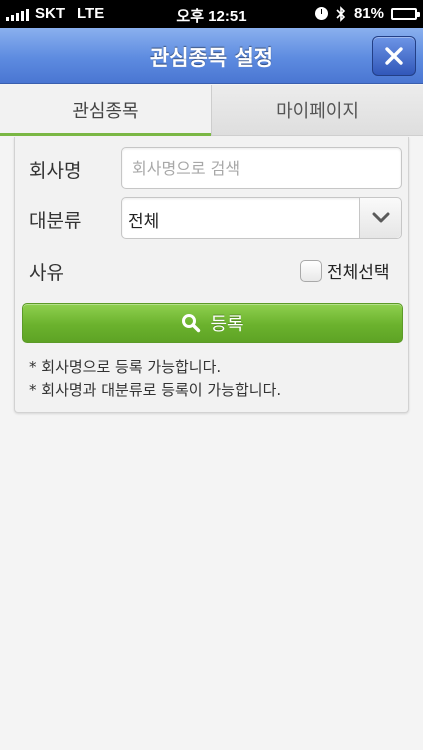 The height and width of the screenshot is (750, 423). What do you see at coordinates (155, 390) in the screenshot?
I see `note-company-category: * 회사명과 대분류로 등록이 가능합니다.` at bounding box center [155, 390].